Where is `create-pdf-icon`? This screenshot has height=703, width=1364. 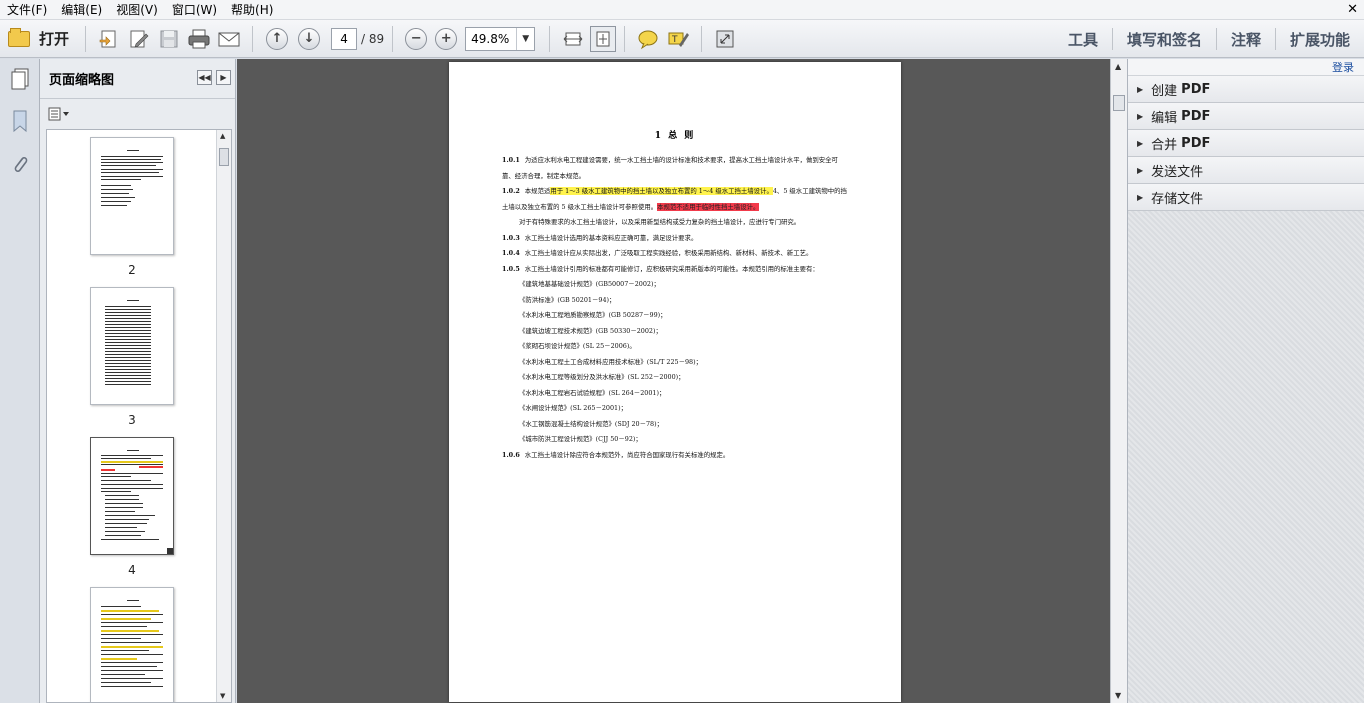 create-pdf-icon is located at coordinates (107, 38).